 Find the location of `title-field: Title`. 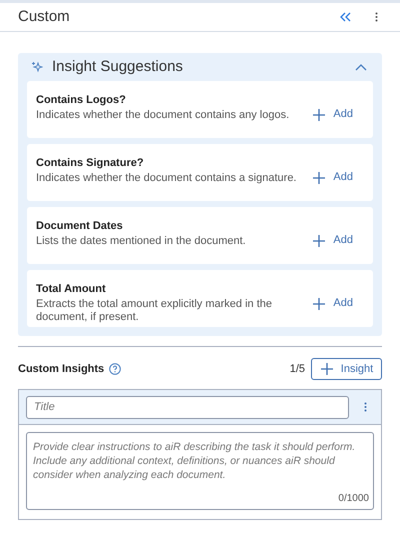

title-field: Title is located at coordinates (187, 407).